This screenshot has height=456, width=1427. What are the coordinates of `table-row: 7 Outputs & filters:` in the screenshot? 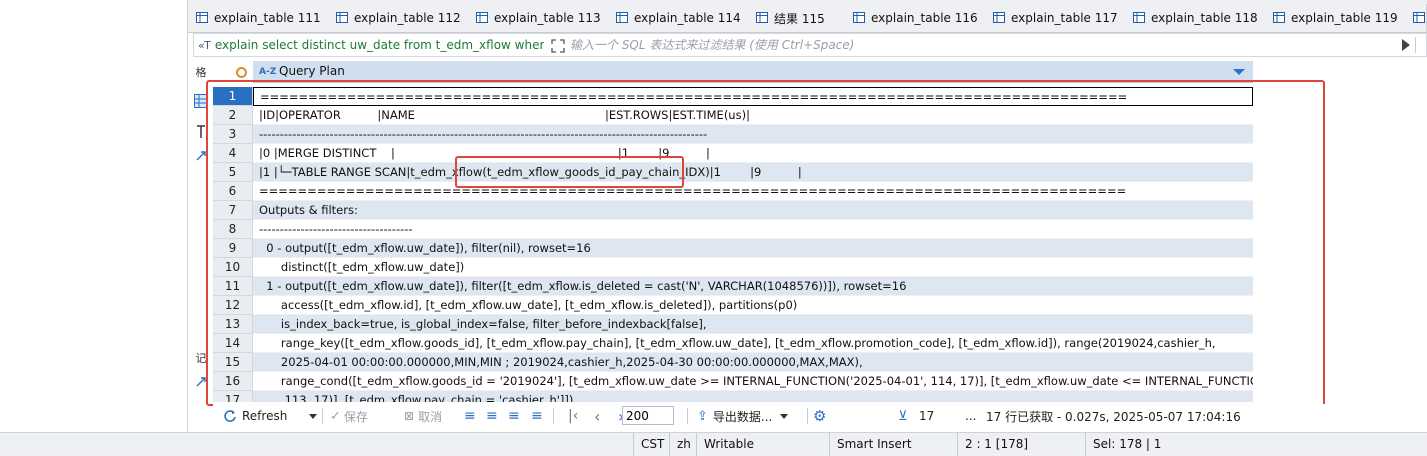 It's located at (733, 210).